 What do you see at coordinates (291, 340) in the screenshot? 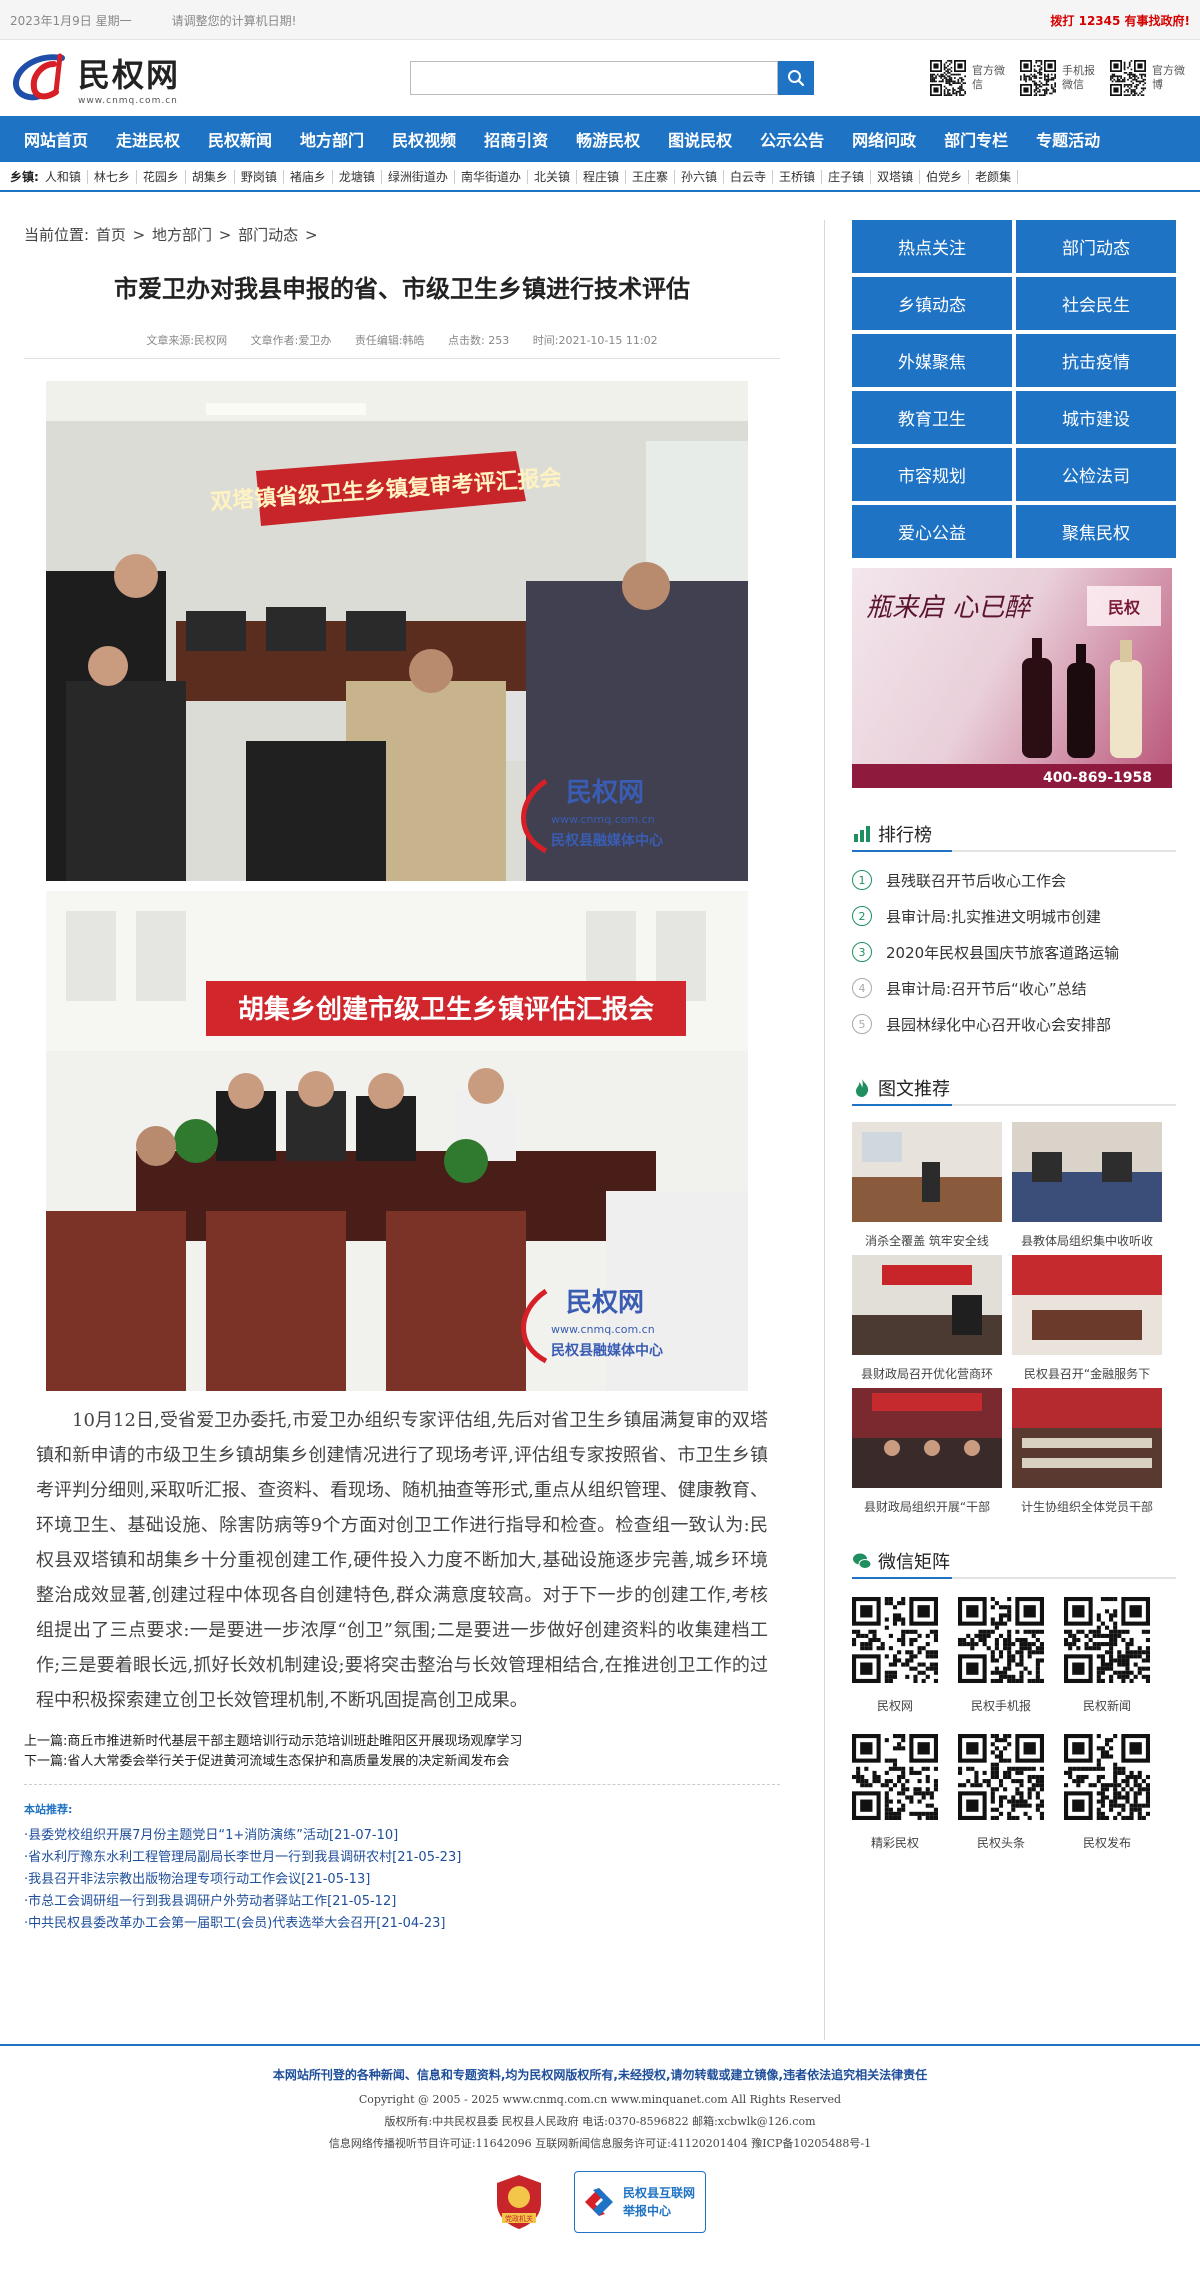
I see `meta-author: 文章作者:爱卫办` at bounding box center [291, 340].